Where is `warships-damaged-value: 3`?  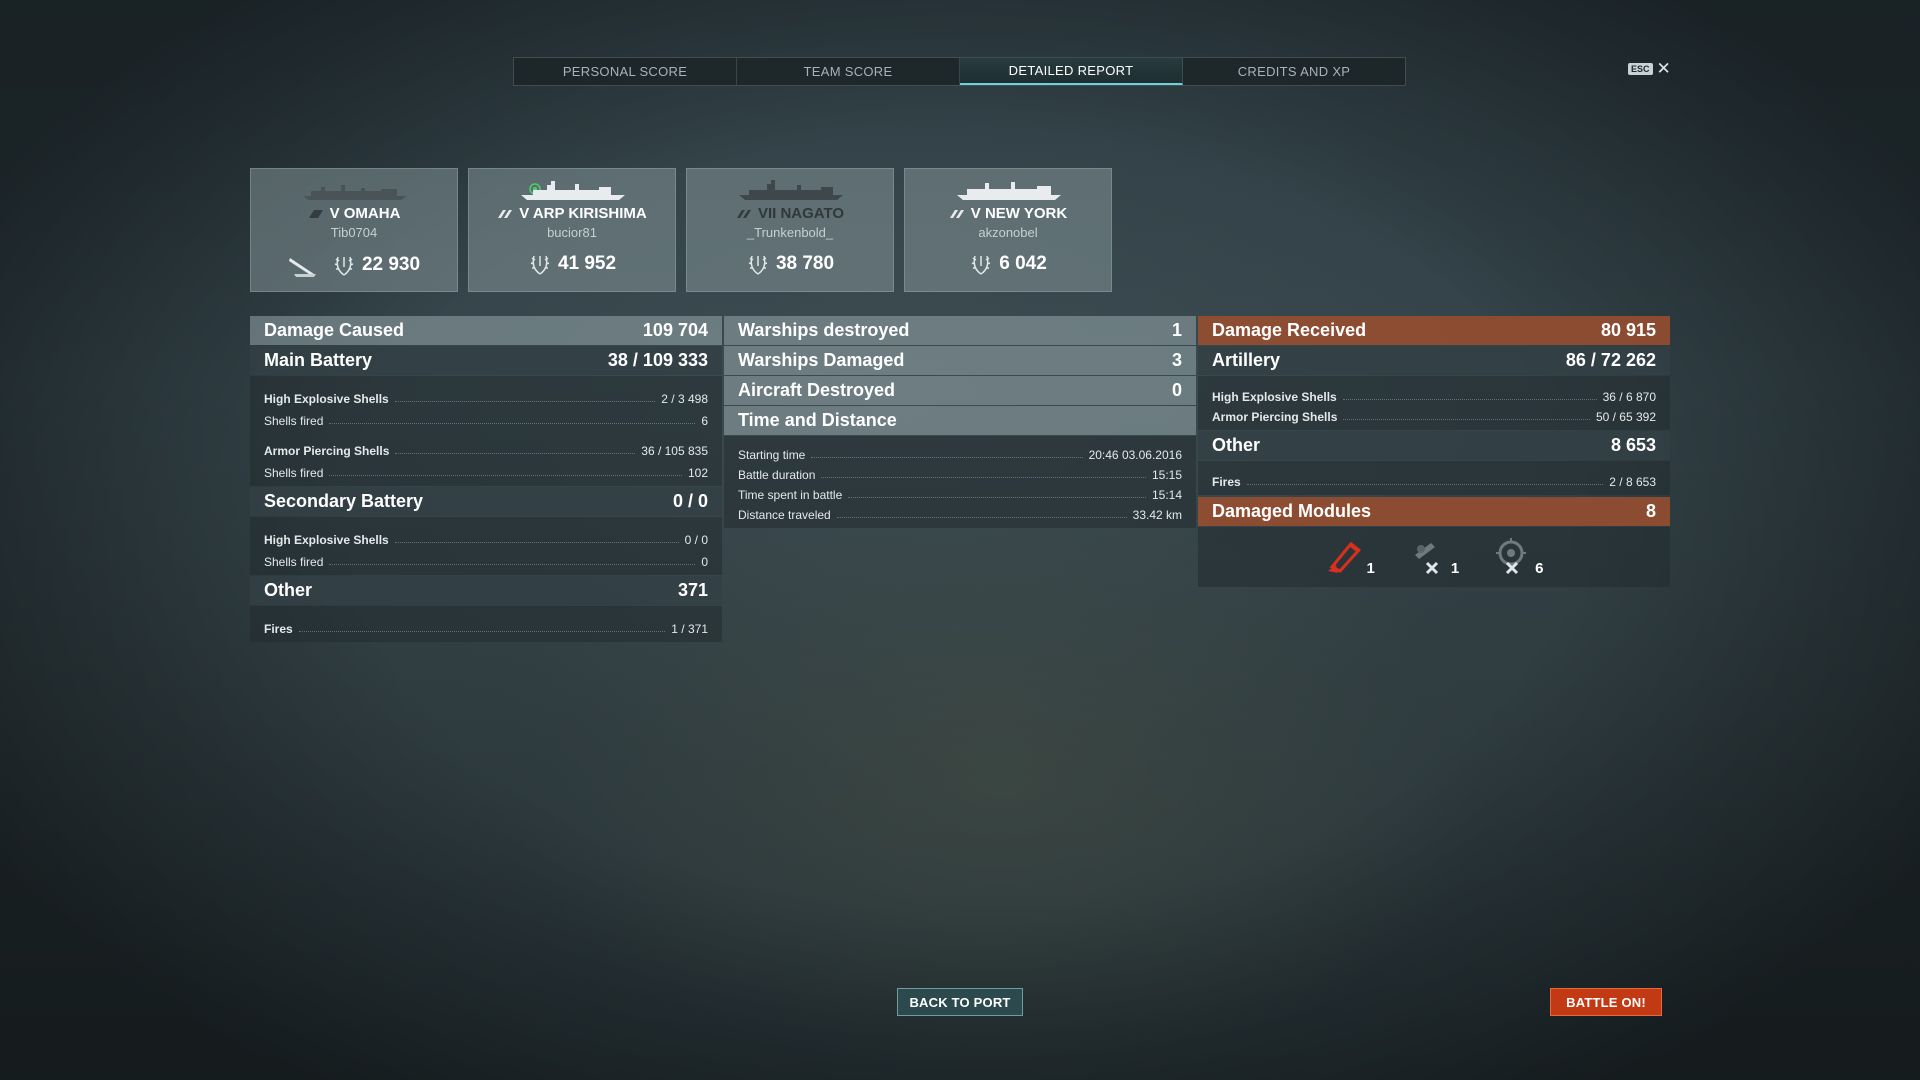 warships-damaged-value: 3 is located at coordinates (1176, 360).